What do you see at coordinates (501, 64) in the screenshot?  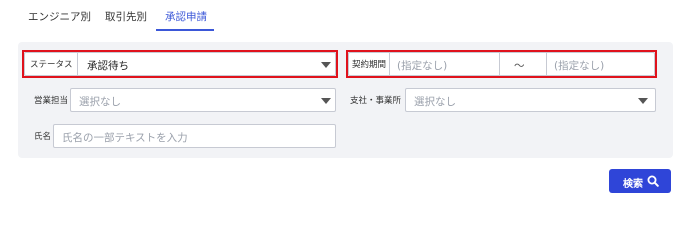 I see `highlight-frame-contract-period` at bounding box center [501, 64].